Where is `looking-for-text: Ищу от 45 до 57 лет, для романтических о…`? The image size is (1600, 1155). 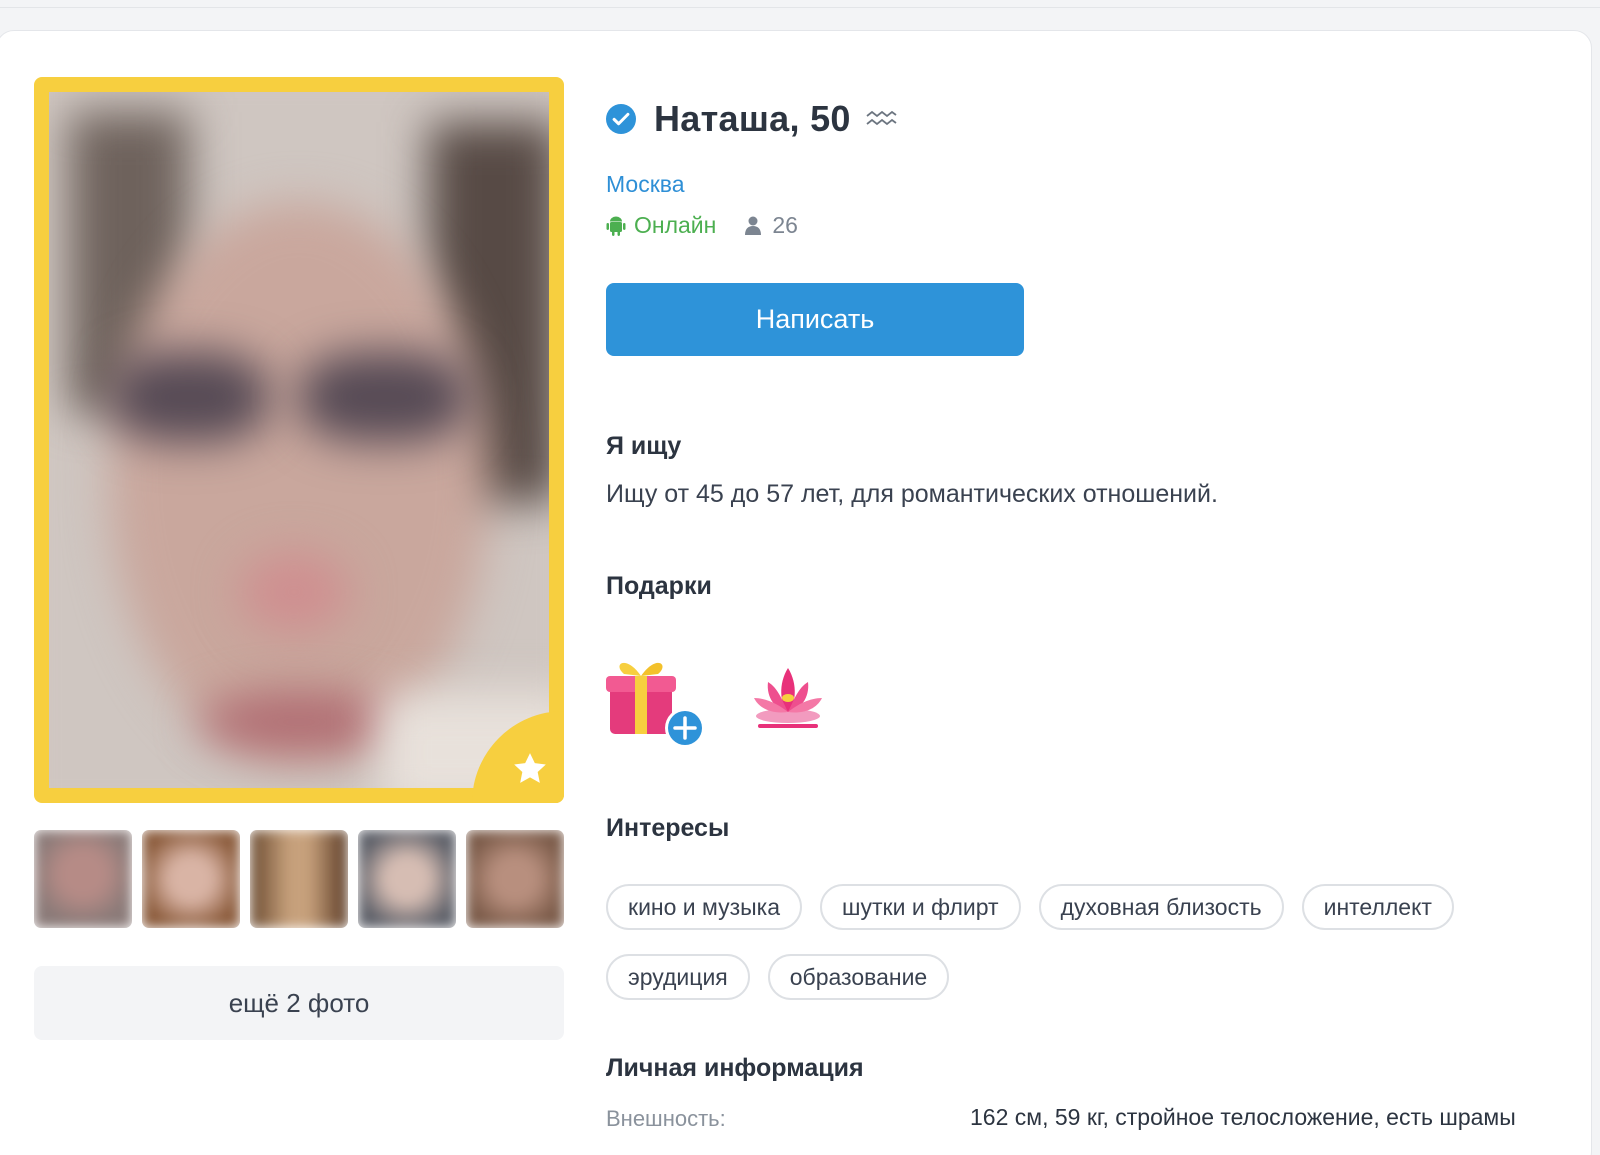 looking-for-text: Ищу от 45 до 57 лет, для романтических о… is located at coordinates (912, 494).